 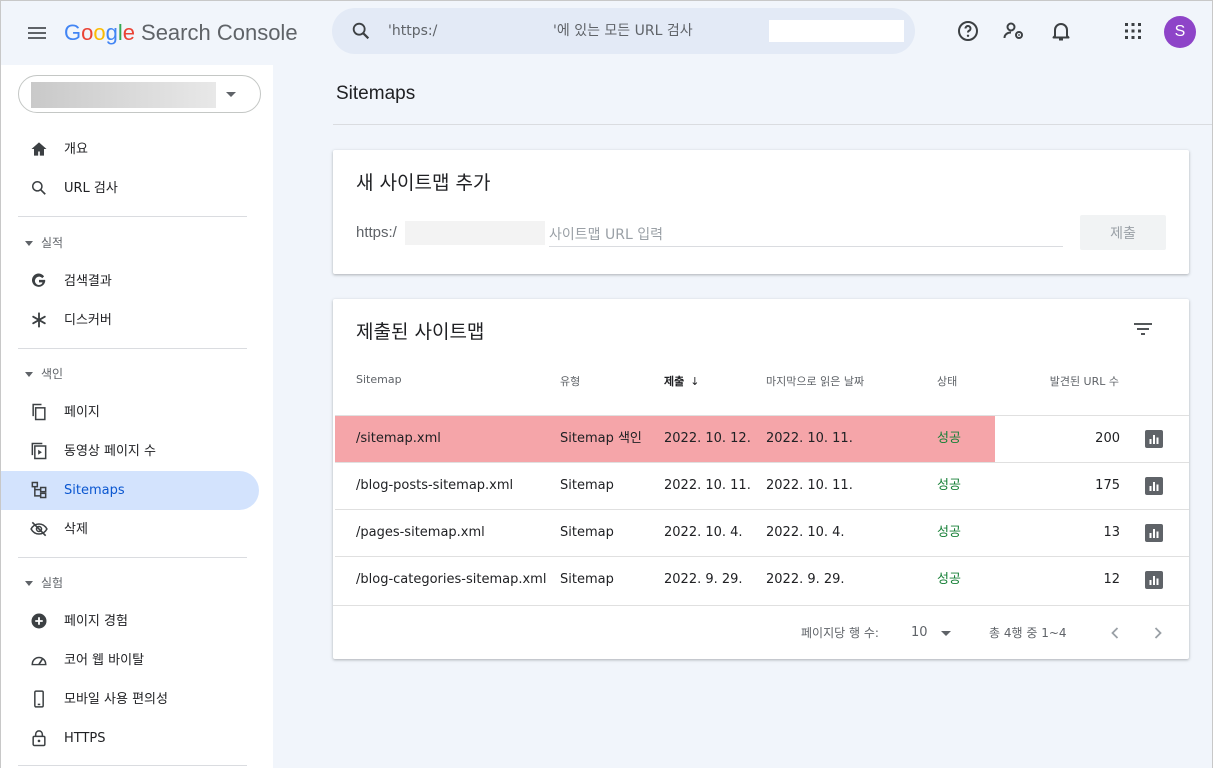 I want to click on chevron-down-icon, so click(x=231, y=94).